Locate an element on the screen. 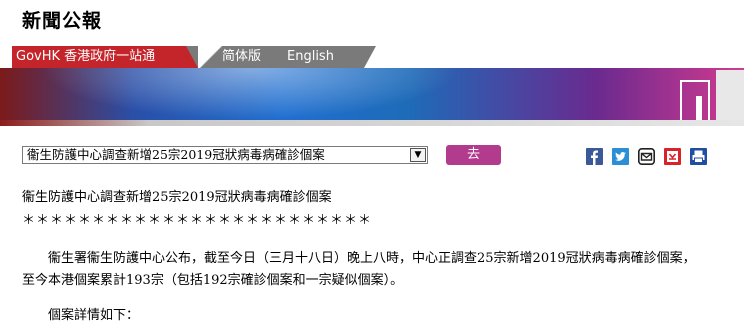  email-icon is located at coordinates (646, 156).